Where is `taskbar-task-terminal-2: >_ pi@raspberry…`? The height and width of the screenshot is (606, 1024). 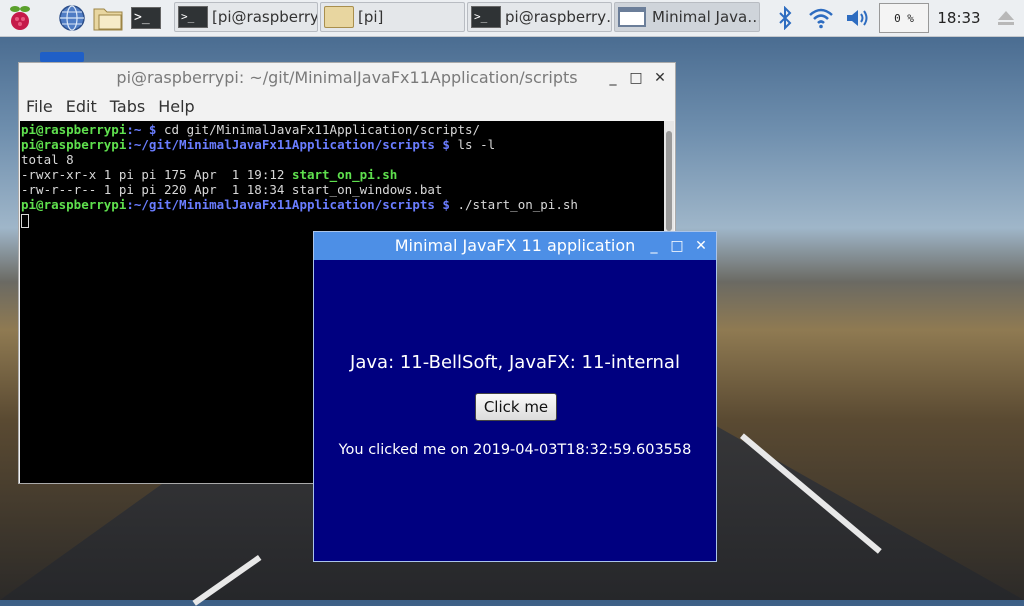 taskbar-task-terminal-2: >_ pi@raspberry… is located at coordinates (539, 17).